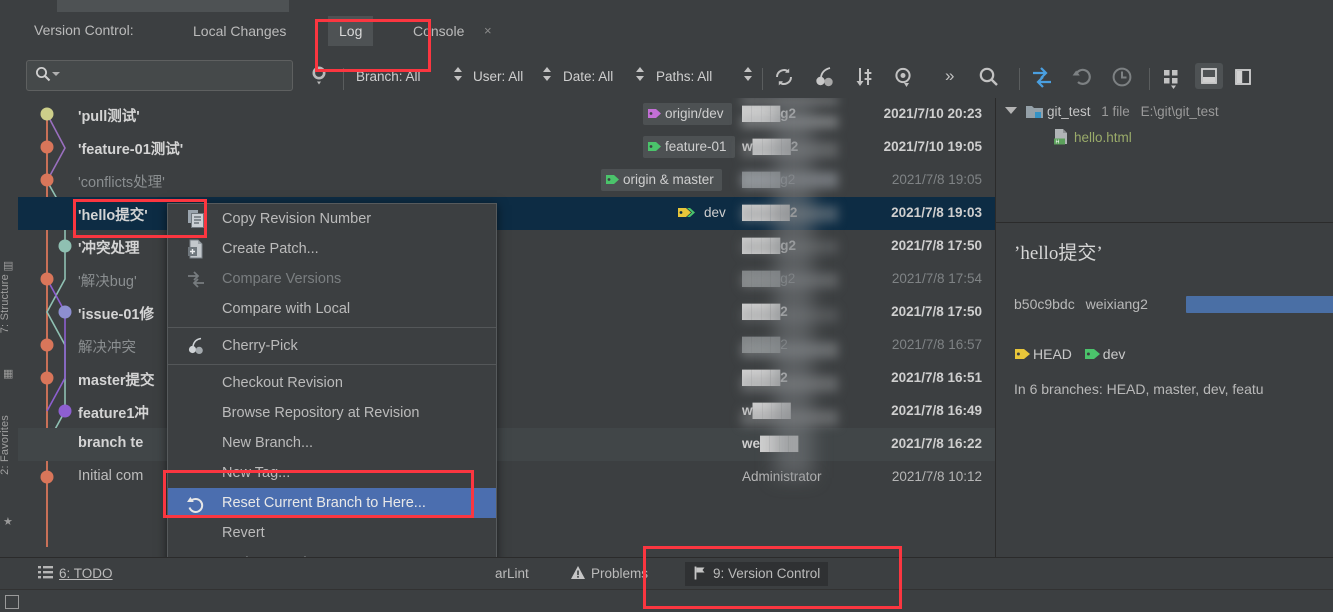  I want to click on sort-icon, so click(864, 77).